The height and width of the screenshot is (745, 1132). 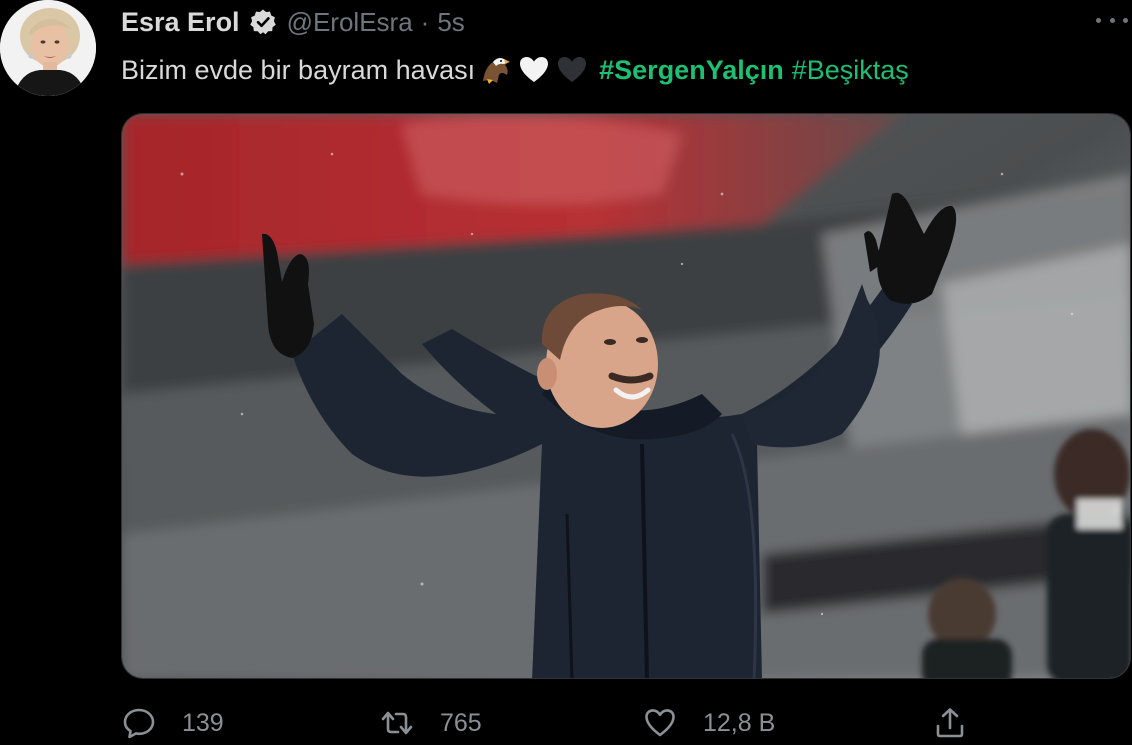 What do you see at coordinates (461, 722) in the screenshot?
I see `retweet-count: 765` at bounding box center [461, 722].